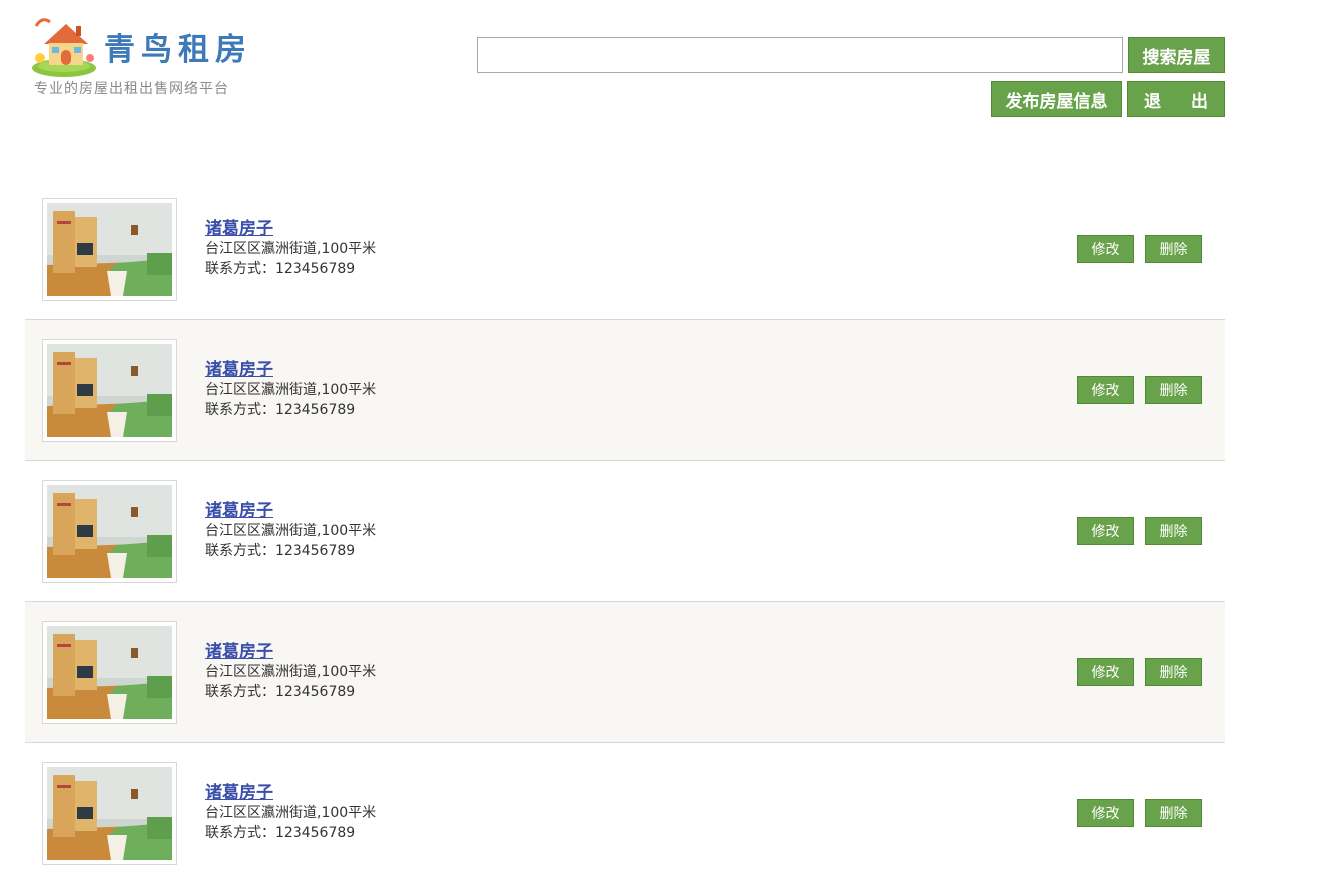 This screenshot has height=884, width=1326. I want to click on publish-house-button: 发布房屋信息, so click(1056, 99).